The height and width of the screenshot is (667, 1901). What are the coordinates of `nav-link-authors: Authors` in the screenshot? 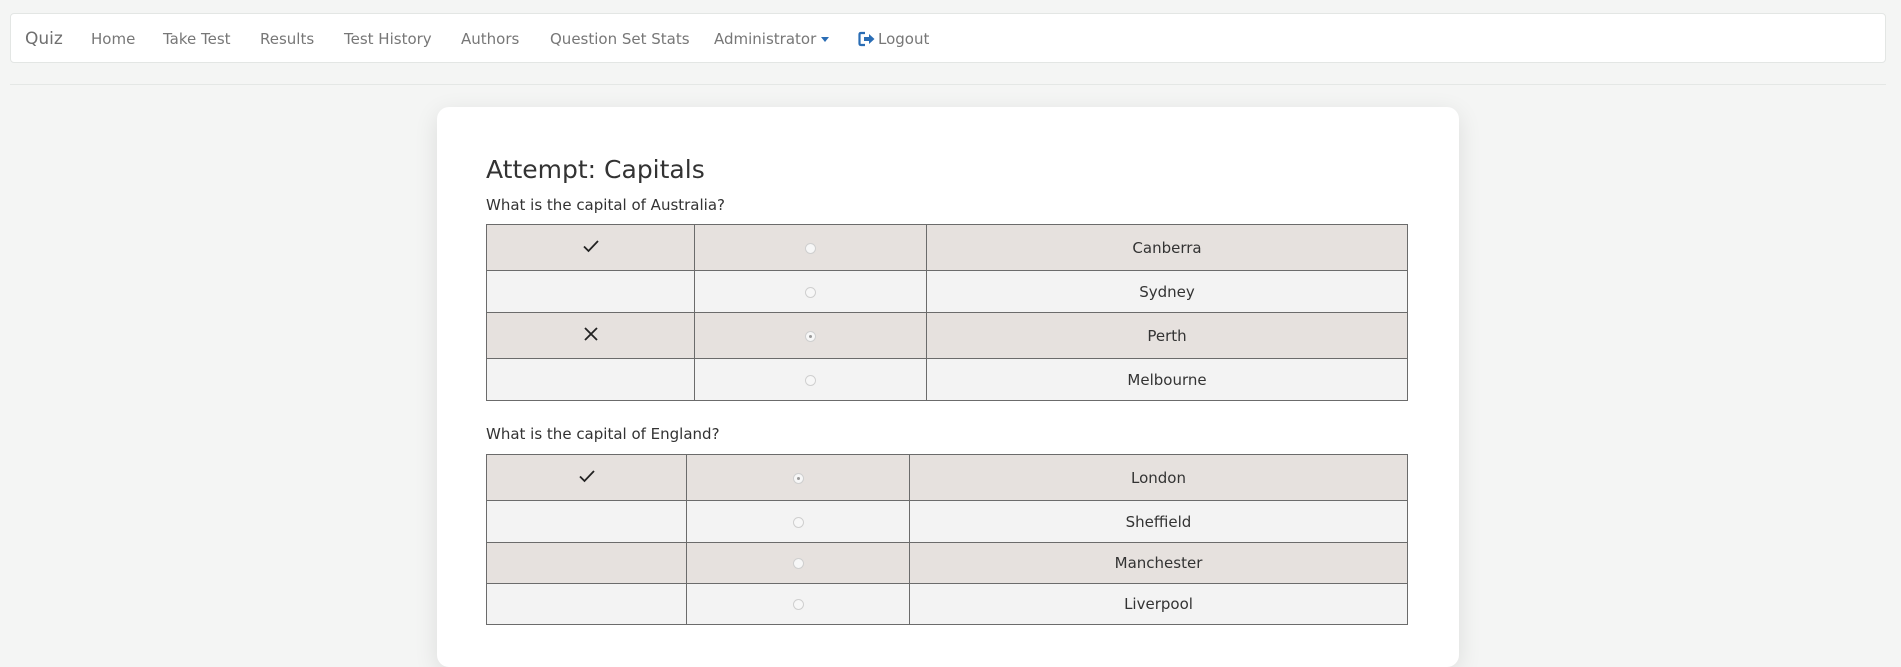 It's located at (490, 39).